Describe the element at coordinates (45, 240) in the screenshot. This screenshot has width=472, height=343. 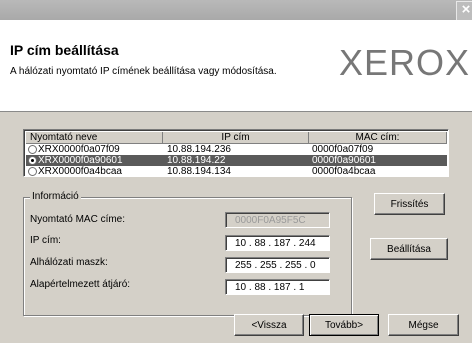
I see `ip-label: IP cím:` at that location.